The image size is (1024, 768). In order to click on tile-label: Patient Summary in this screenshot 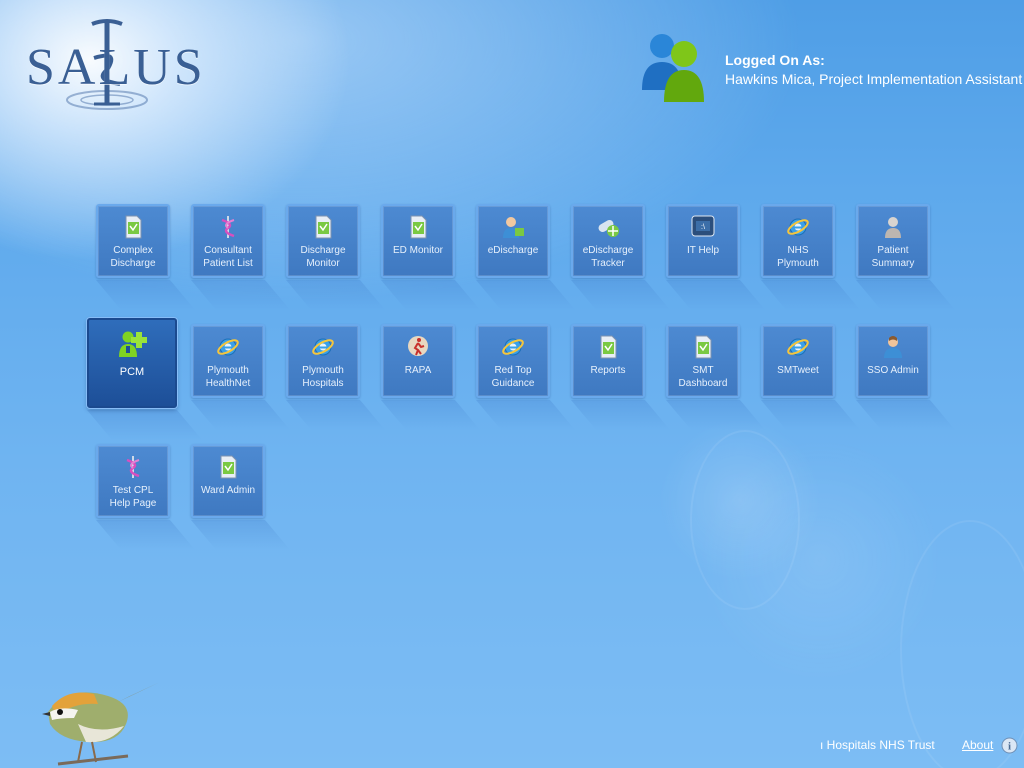, I will do `click(893, 257)`.